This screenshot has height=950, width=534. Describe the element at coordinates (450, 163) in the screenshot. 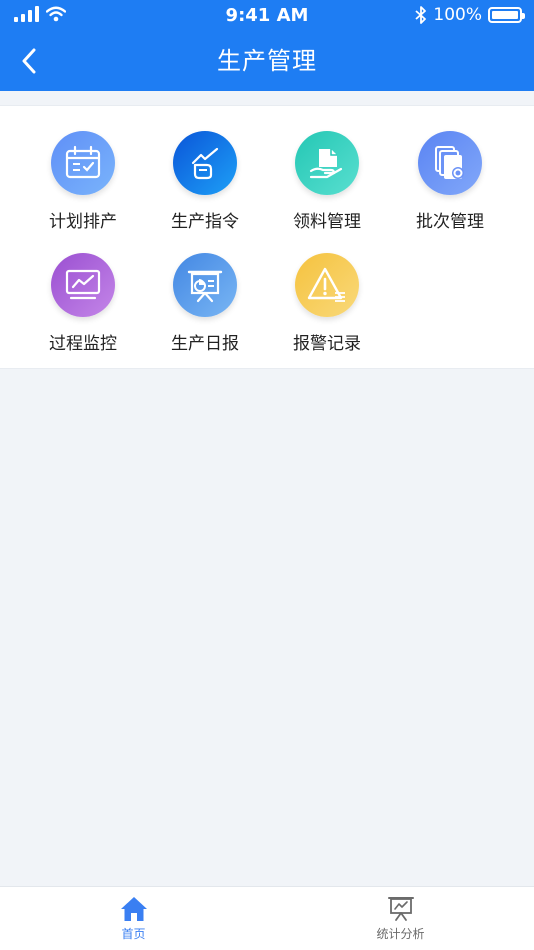

I see `files-gear-icon` at that location.